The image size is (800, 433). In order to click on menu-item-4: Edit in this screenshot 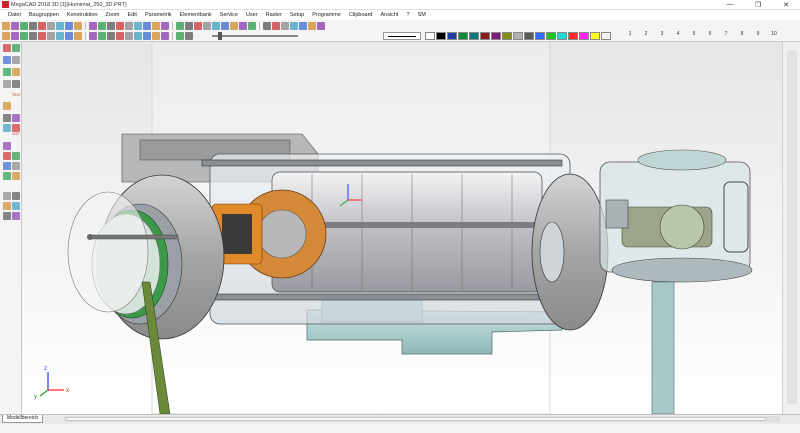, I will do `click(131, 15)`.